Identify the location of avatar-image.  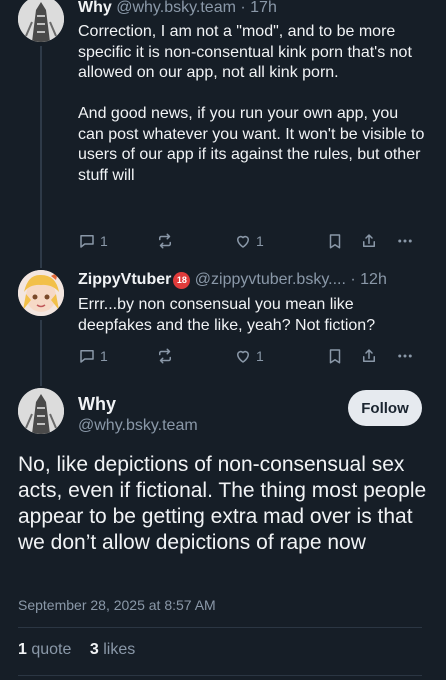
(41, 411).